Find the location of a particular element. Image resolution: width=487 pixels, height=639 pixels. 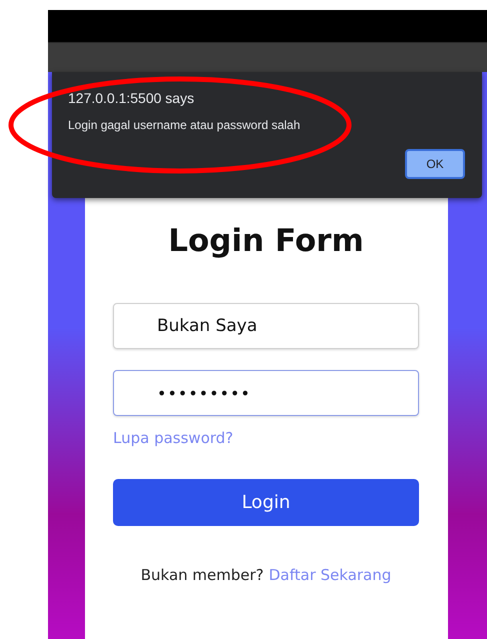

form-title: Login Form is located at coordinates (266, 241).